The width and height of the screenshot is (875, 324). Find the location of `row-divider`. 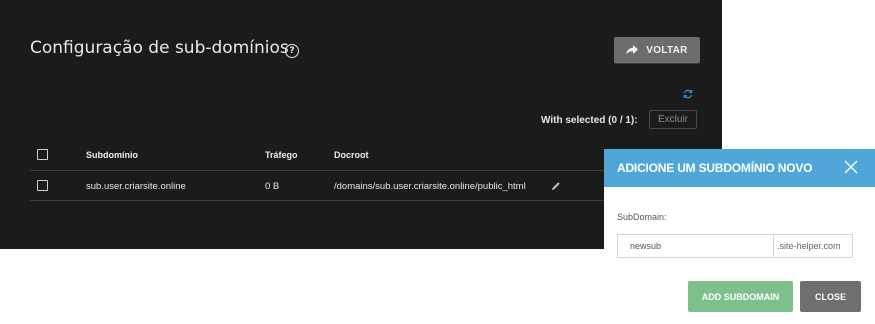

row-divider is located at coordinates (317, 200).